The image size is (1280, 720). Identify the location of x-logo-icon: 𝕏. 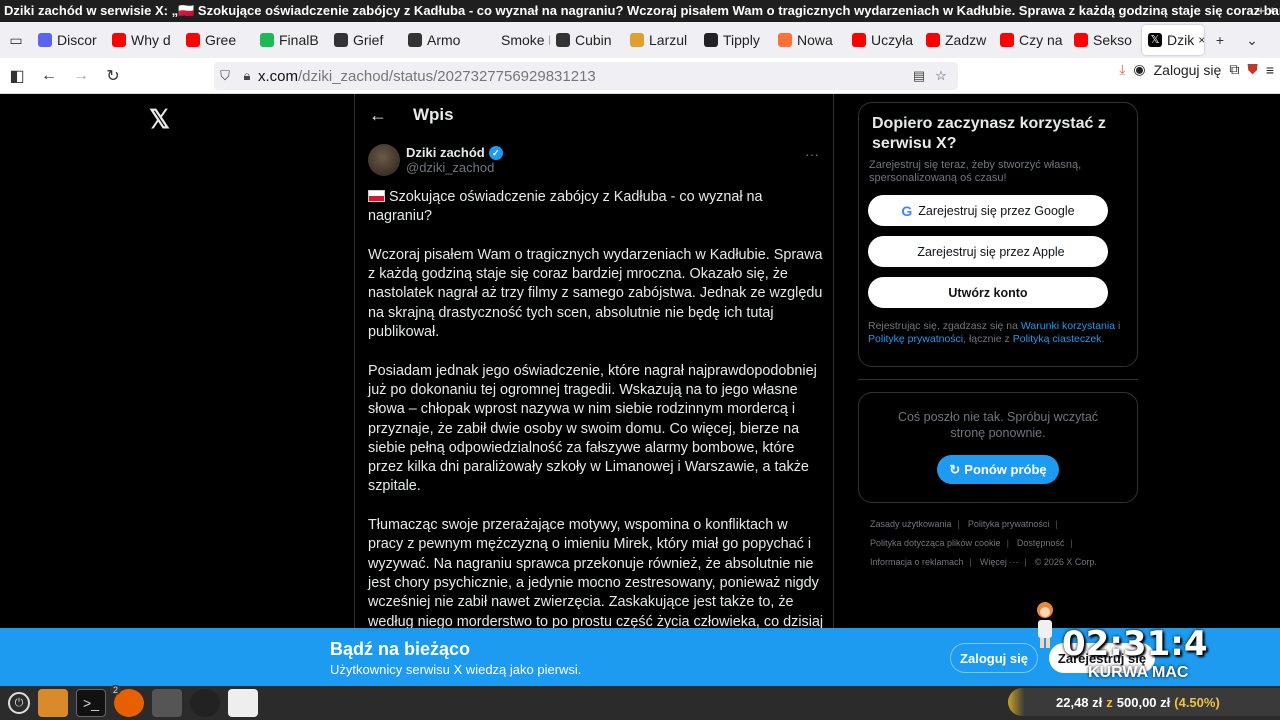
(159, 119).